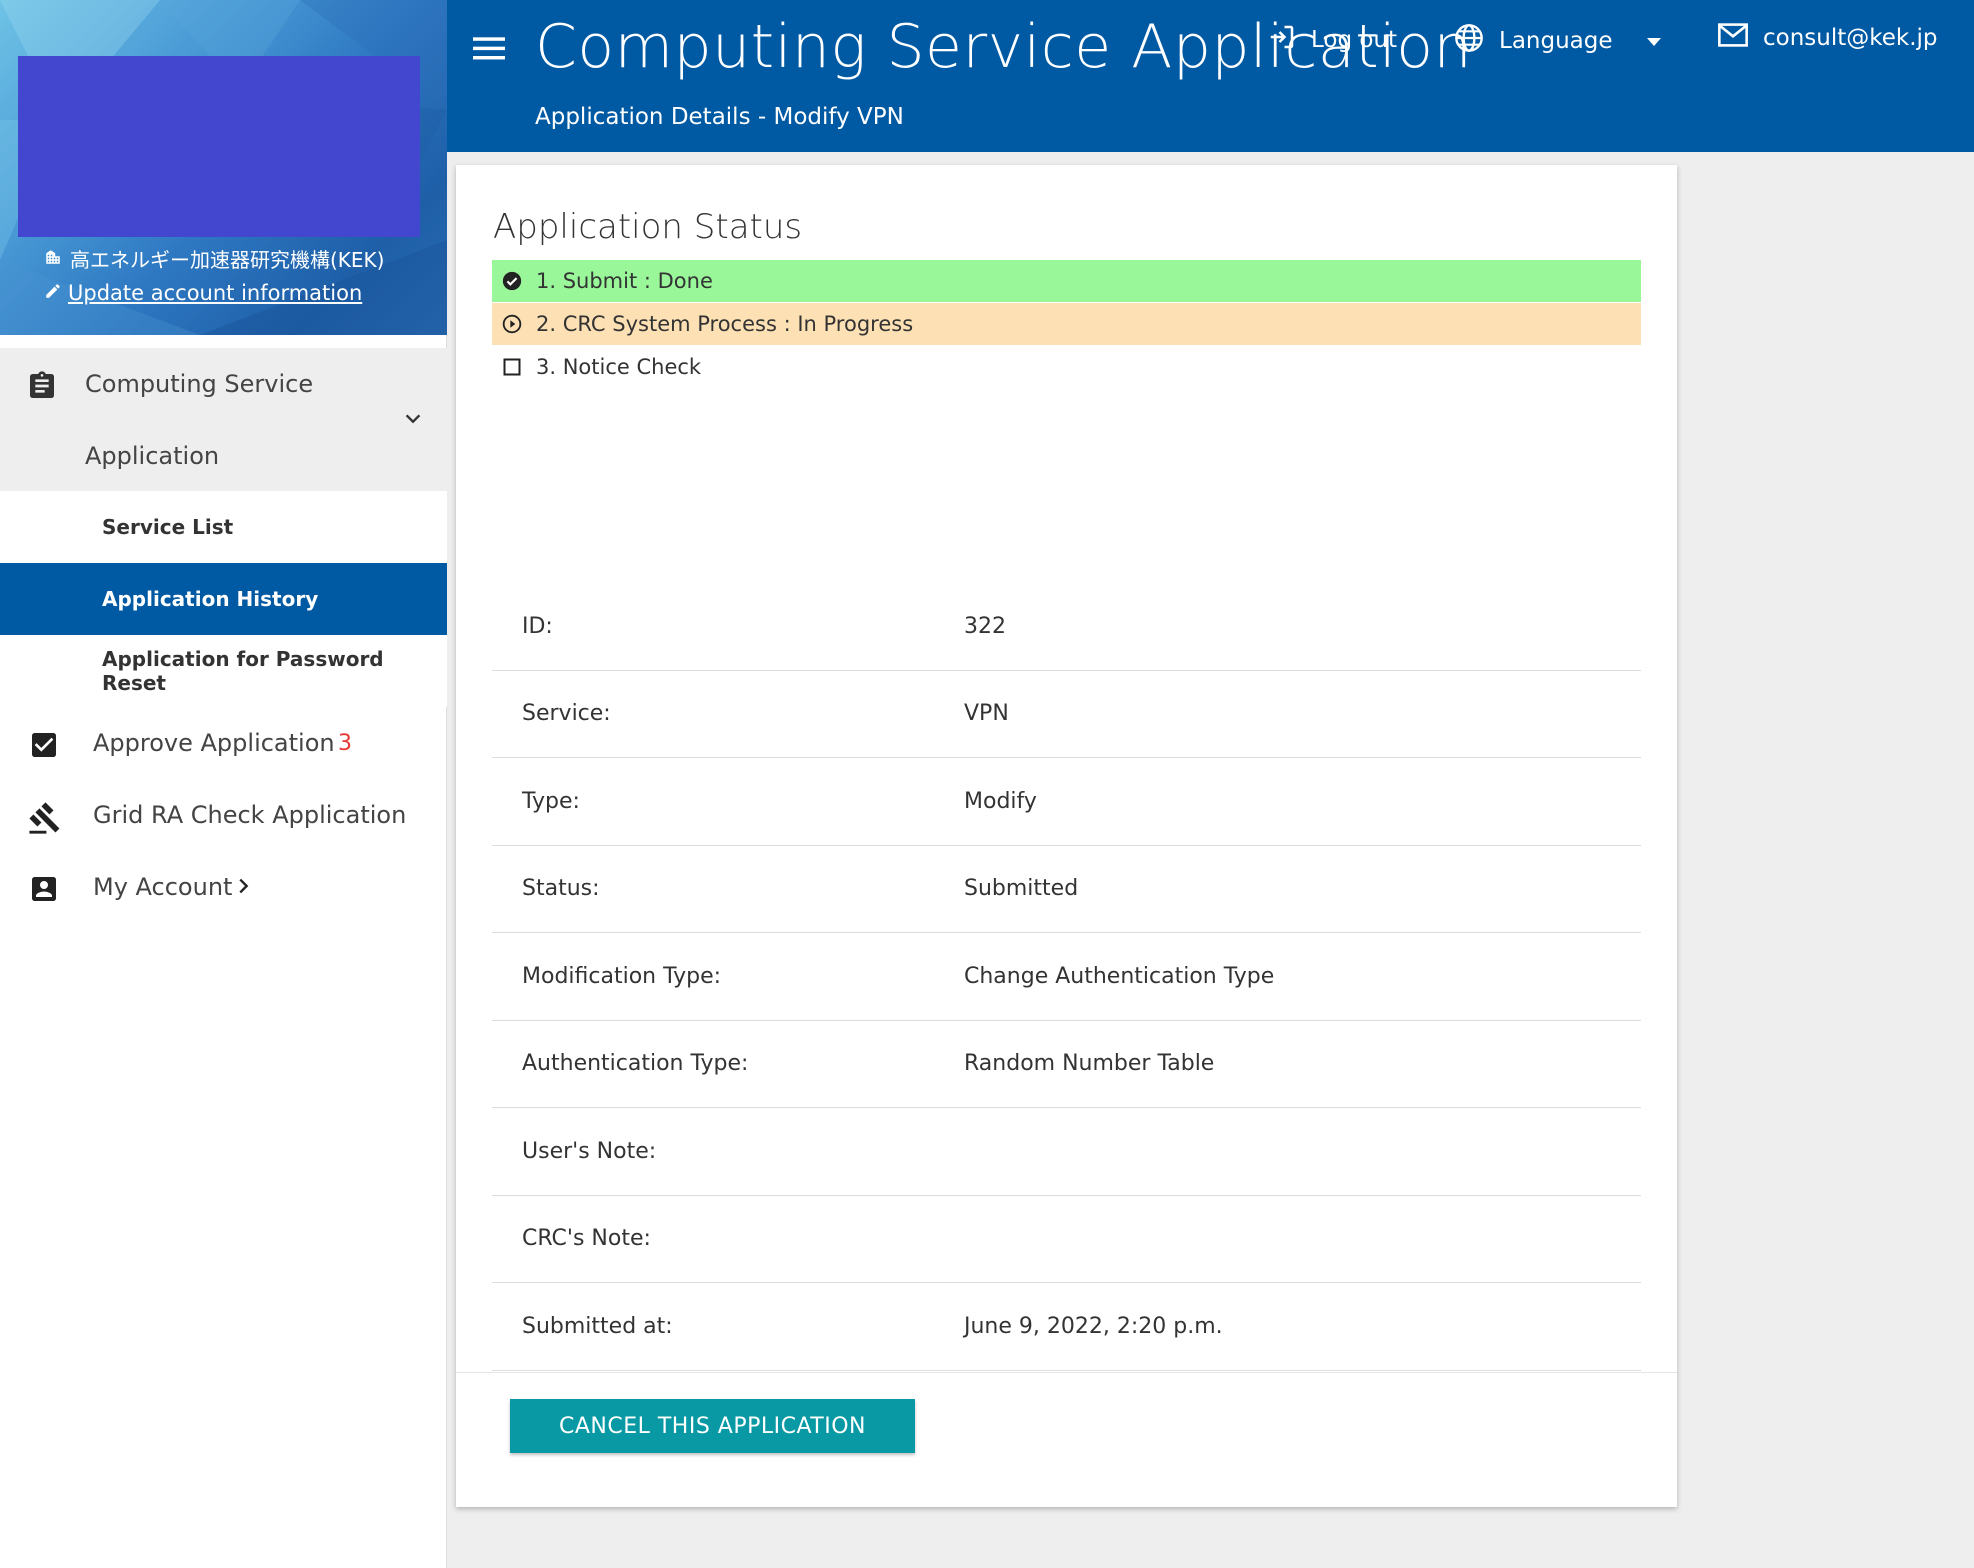 The height and width of the screenshot is (1568, 1974). I want to click on globe-icon, so click(1469, 41).